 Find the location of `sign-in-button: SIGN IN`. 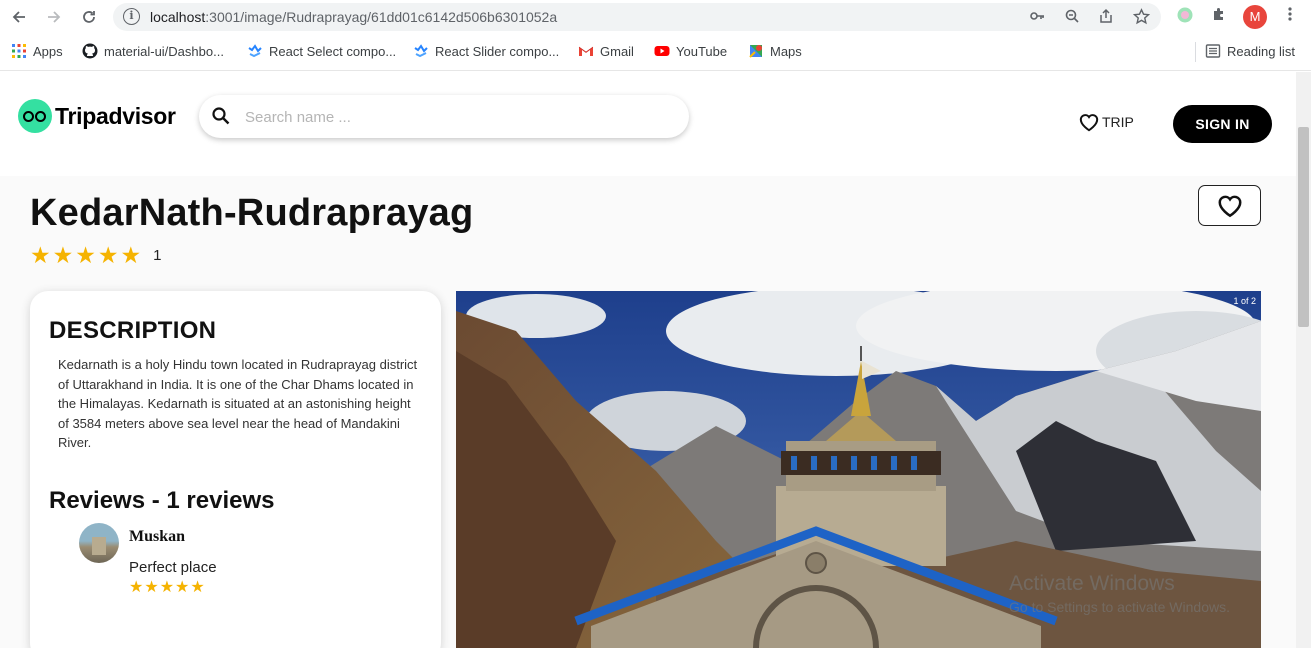

sign-in-button: SIGN IN is located at coordinates (1222, 124).